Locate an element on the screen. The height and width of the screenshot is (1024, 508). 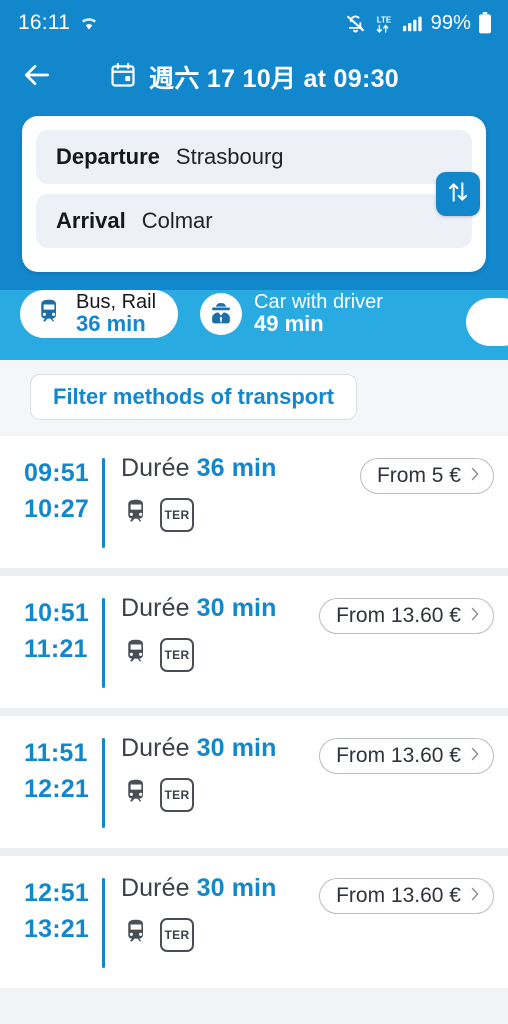
battery-full-icon is located at coordinates (485, 23).